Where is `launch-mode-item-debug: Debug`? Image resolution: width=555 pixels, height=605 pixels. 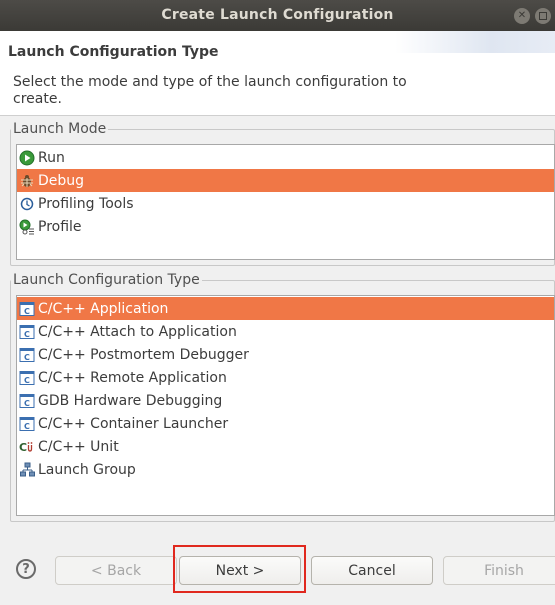 launch-mode-item-debug: Debug is located at coordinates (285, 180).